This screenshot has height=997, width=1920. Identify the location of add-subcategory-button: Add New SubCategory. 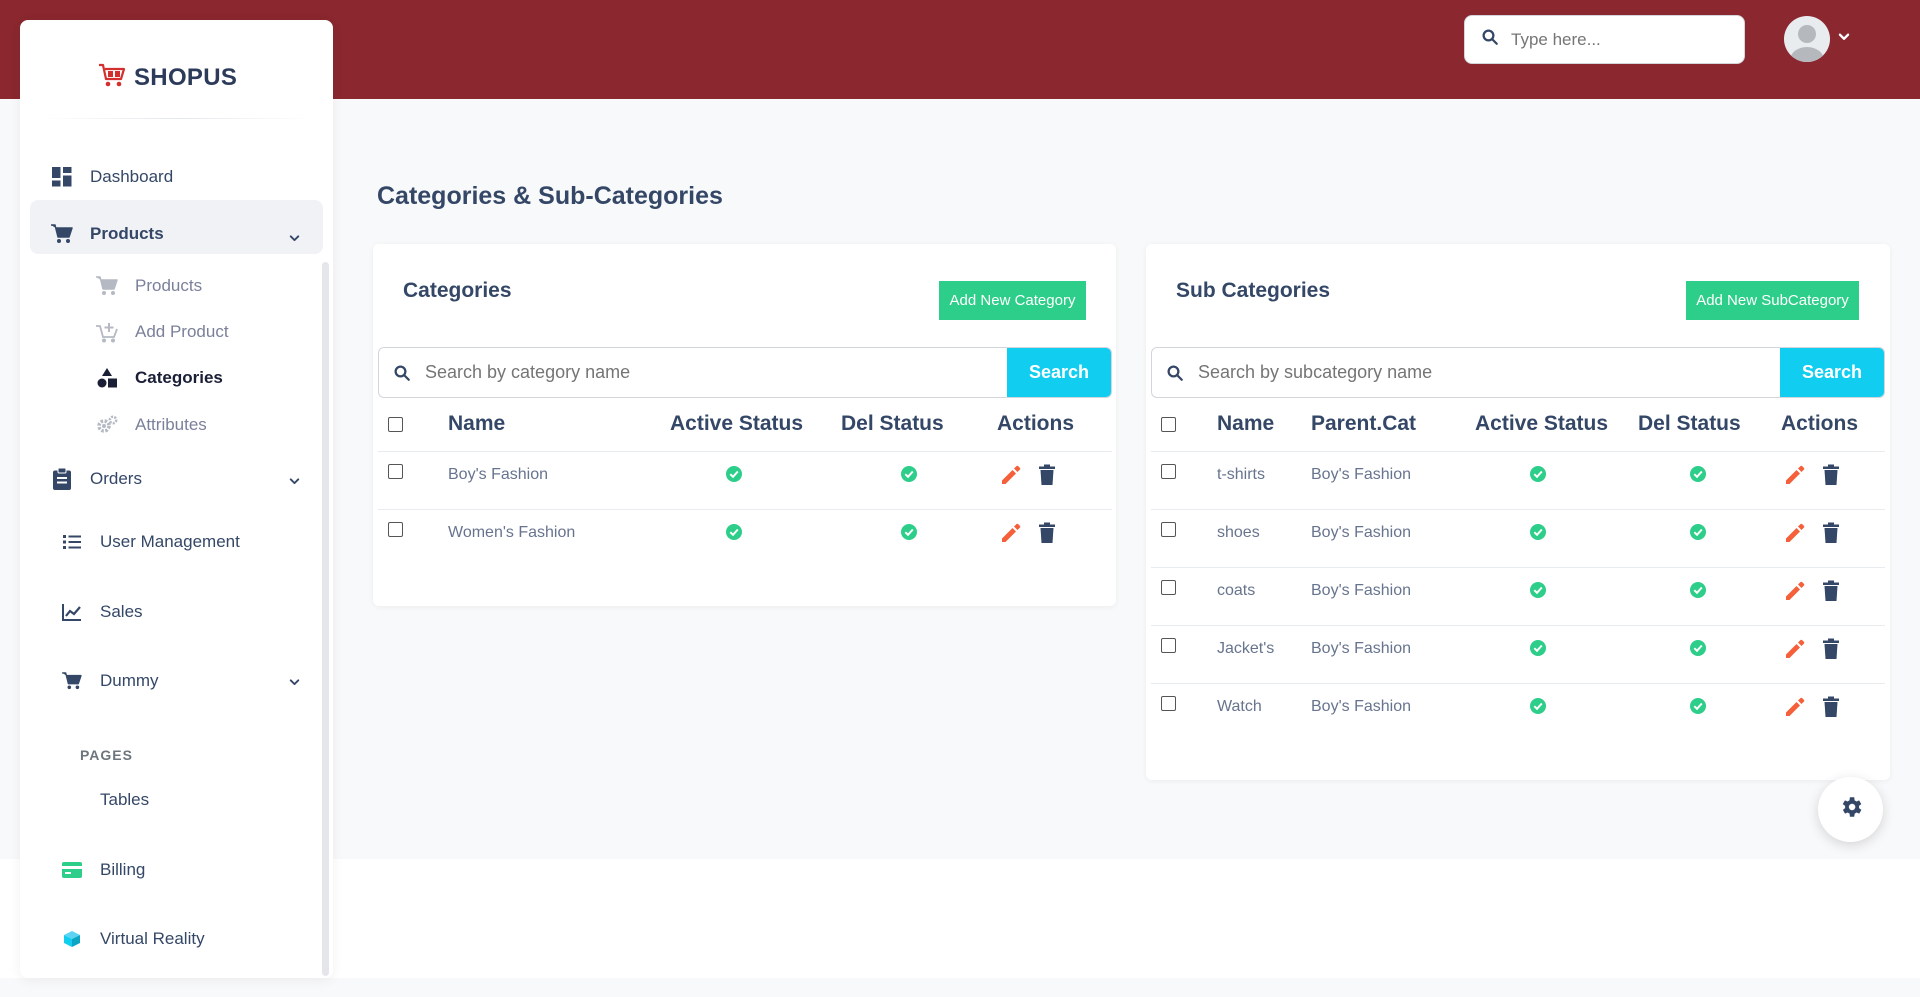
(1772, 300).